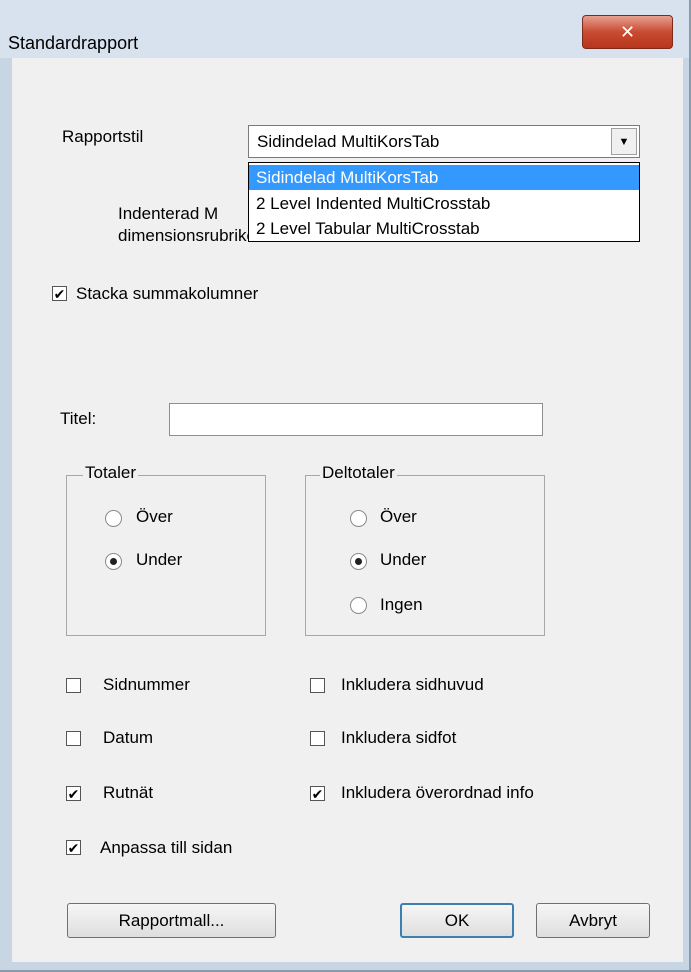 Image resolution: width=691 pixels, height=972 pixels. What do you see at coordinates (344, 29) in the screenshot?
I see `title-bar: Standardrapport ✕` at bounding box center [344, 29].